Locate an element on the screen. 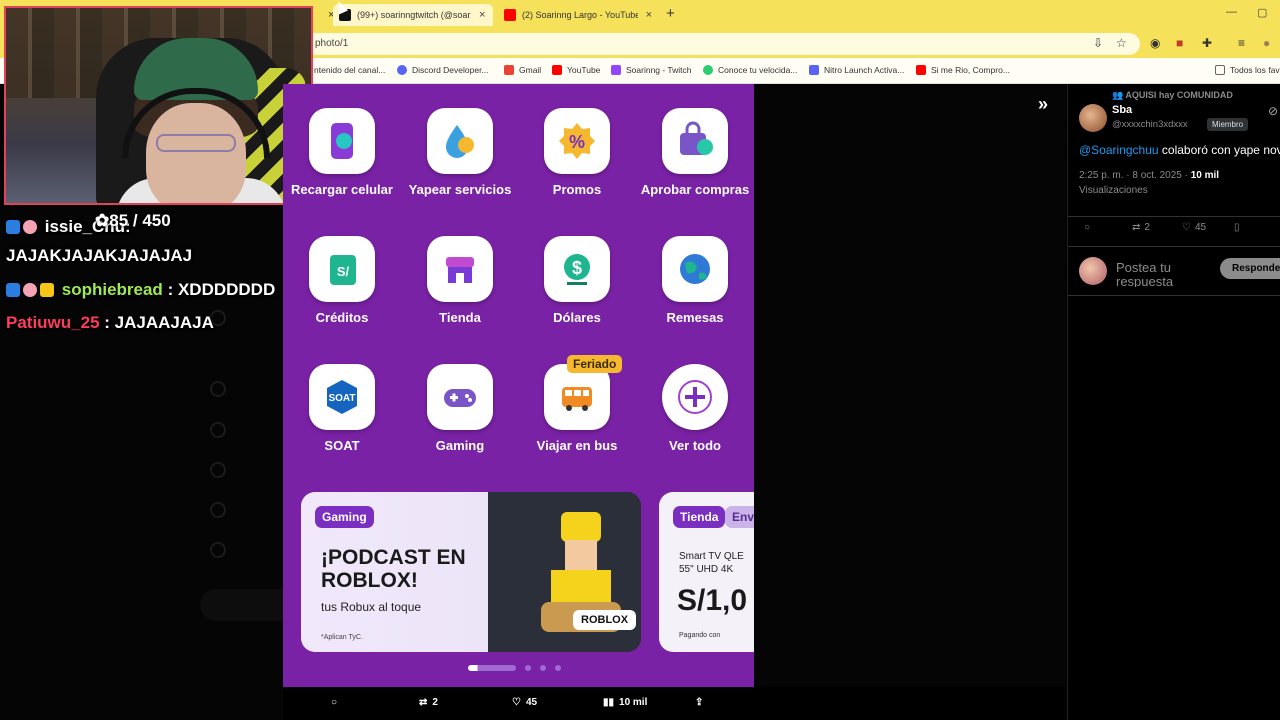 This screenshot has height=720, width=1280. yape-item-ver-todo: Ver todo is located at coordinates (695, 409).